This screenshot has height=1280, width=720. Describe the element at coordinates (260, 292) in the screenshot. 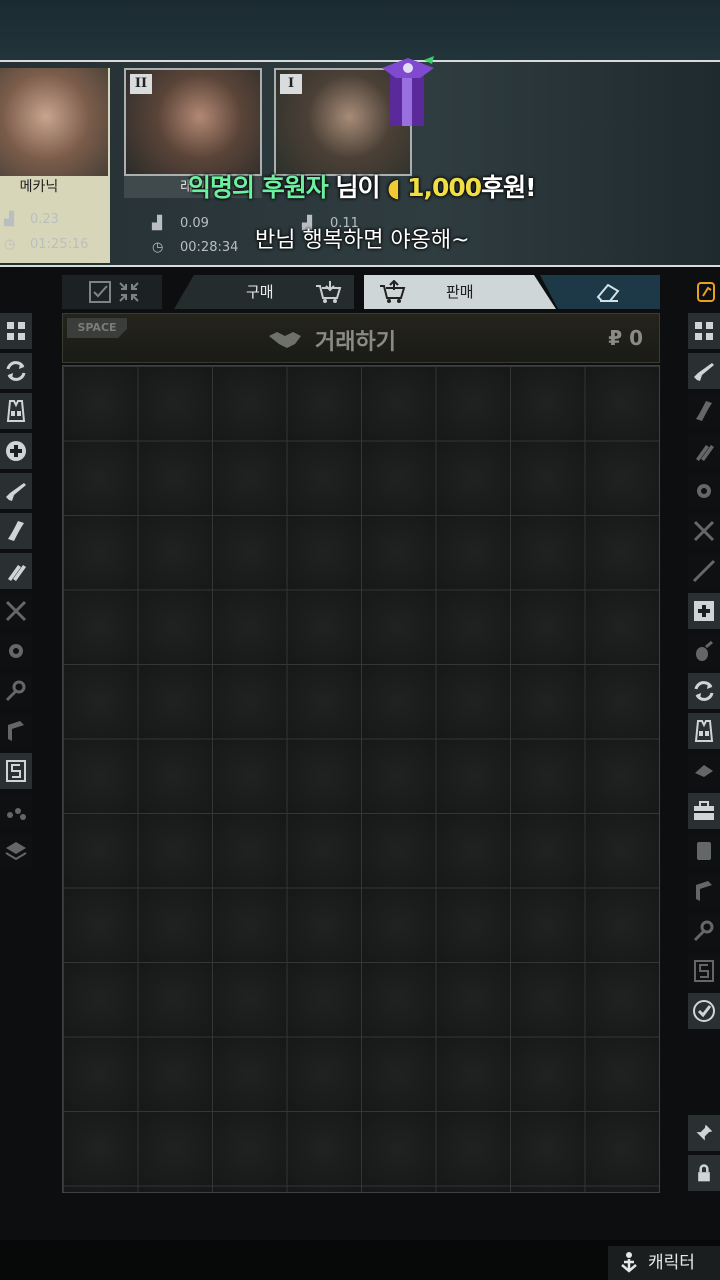

I see `tab-buy-label: 구매` at that location.